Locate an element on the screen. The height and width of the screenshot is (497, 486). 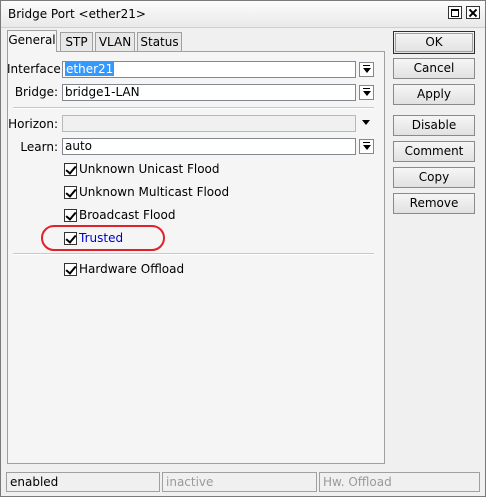
maximize-icon is located at coordinates (455, 12).